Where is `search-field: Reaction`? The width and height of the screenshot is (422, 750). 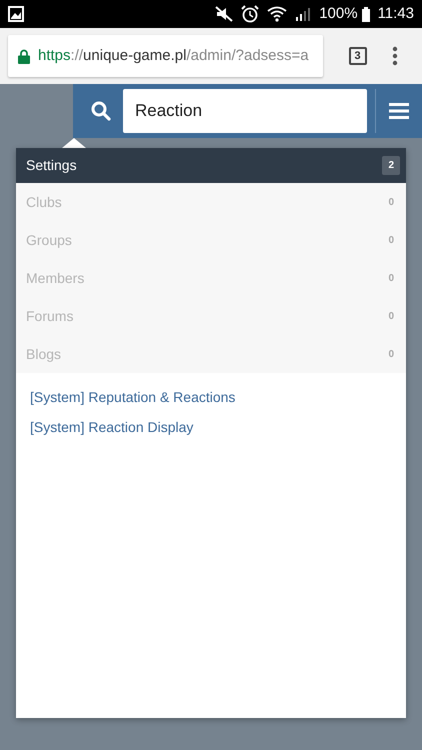
search-field: Reaction is located at coordinates (245, 111).